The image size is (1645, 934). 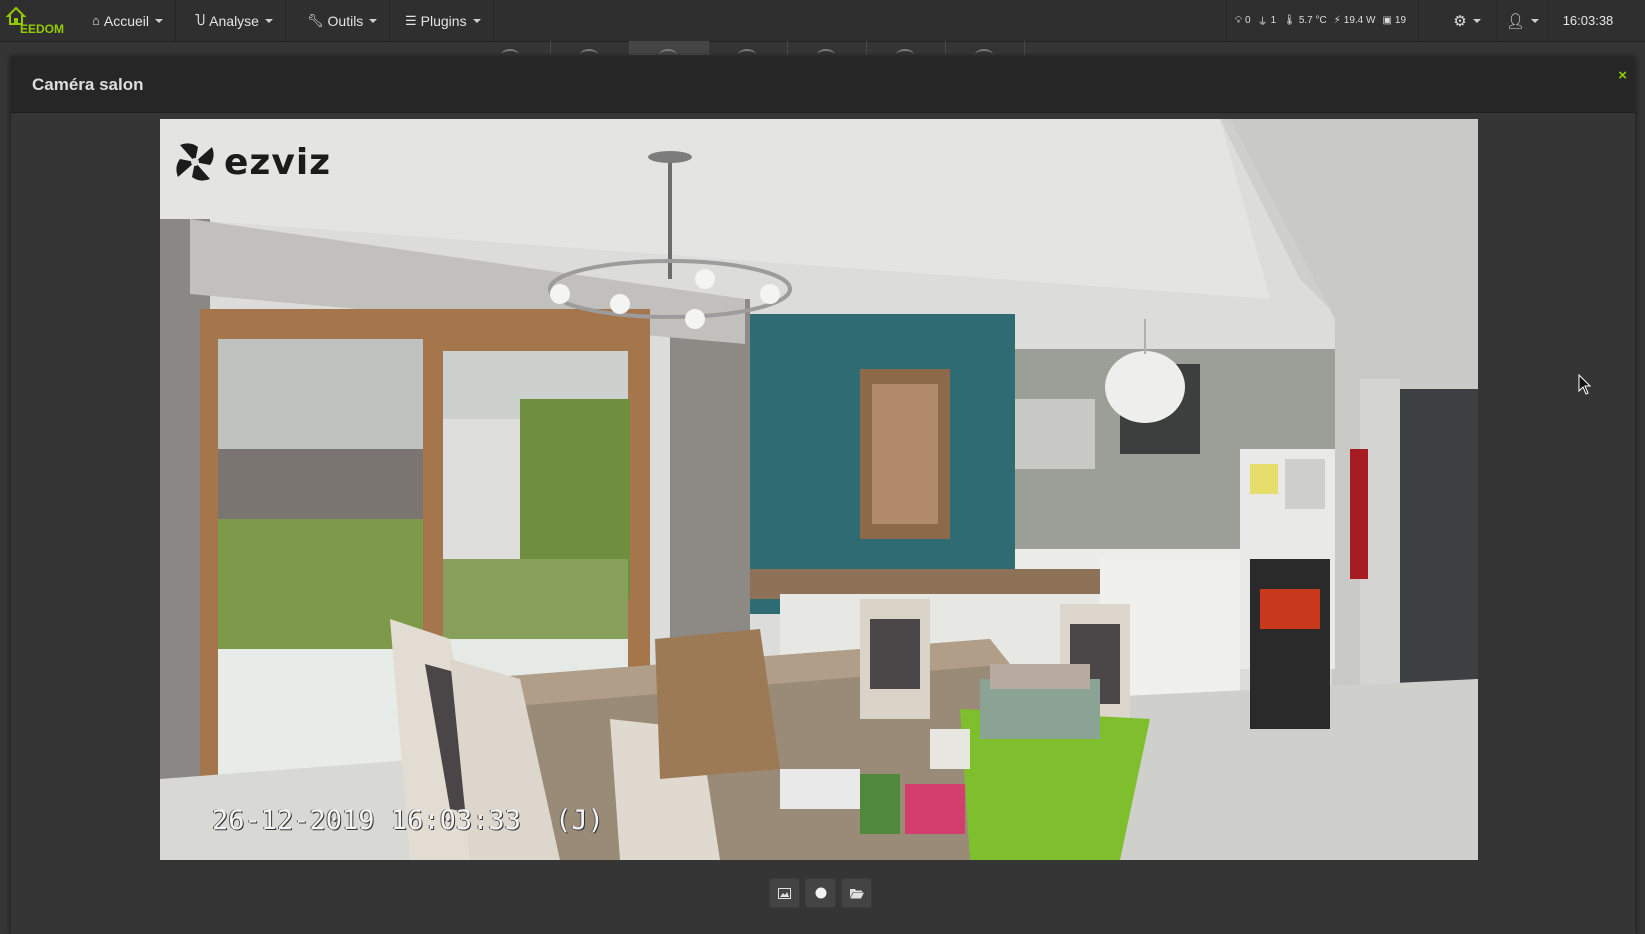 What do you see at coordinates (88, 84) in the screenshot?
I see `modal-title: Caméra salon` at bounding box center [88, 84].